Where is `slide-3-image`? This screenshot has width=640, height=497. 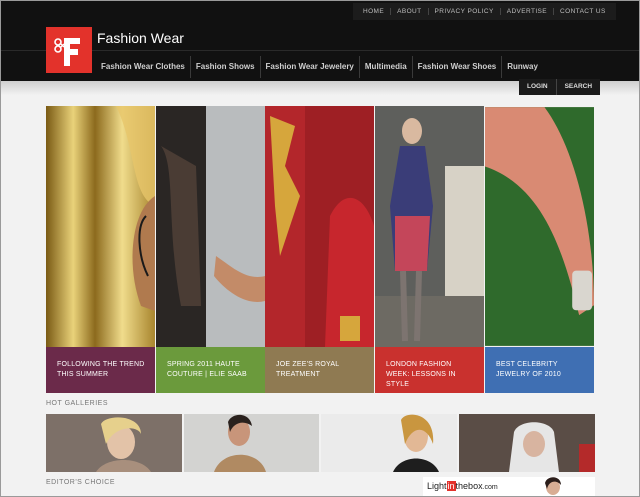
slide-3-image is located at coordinates (319, 226).